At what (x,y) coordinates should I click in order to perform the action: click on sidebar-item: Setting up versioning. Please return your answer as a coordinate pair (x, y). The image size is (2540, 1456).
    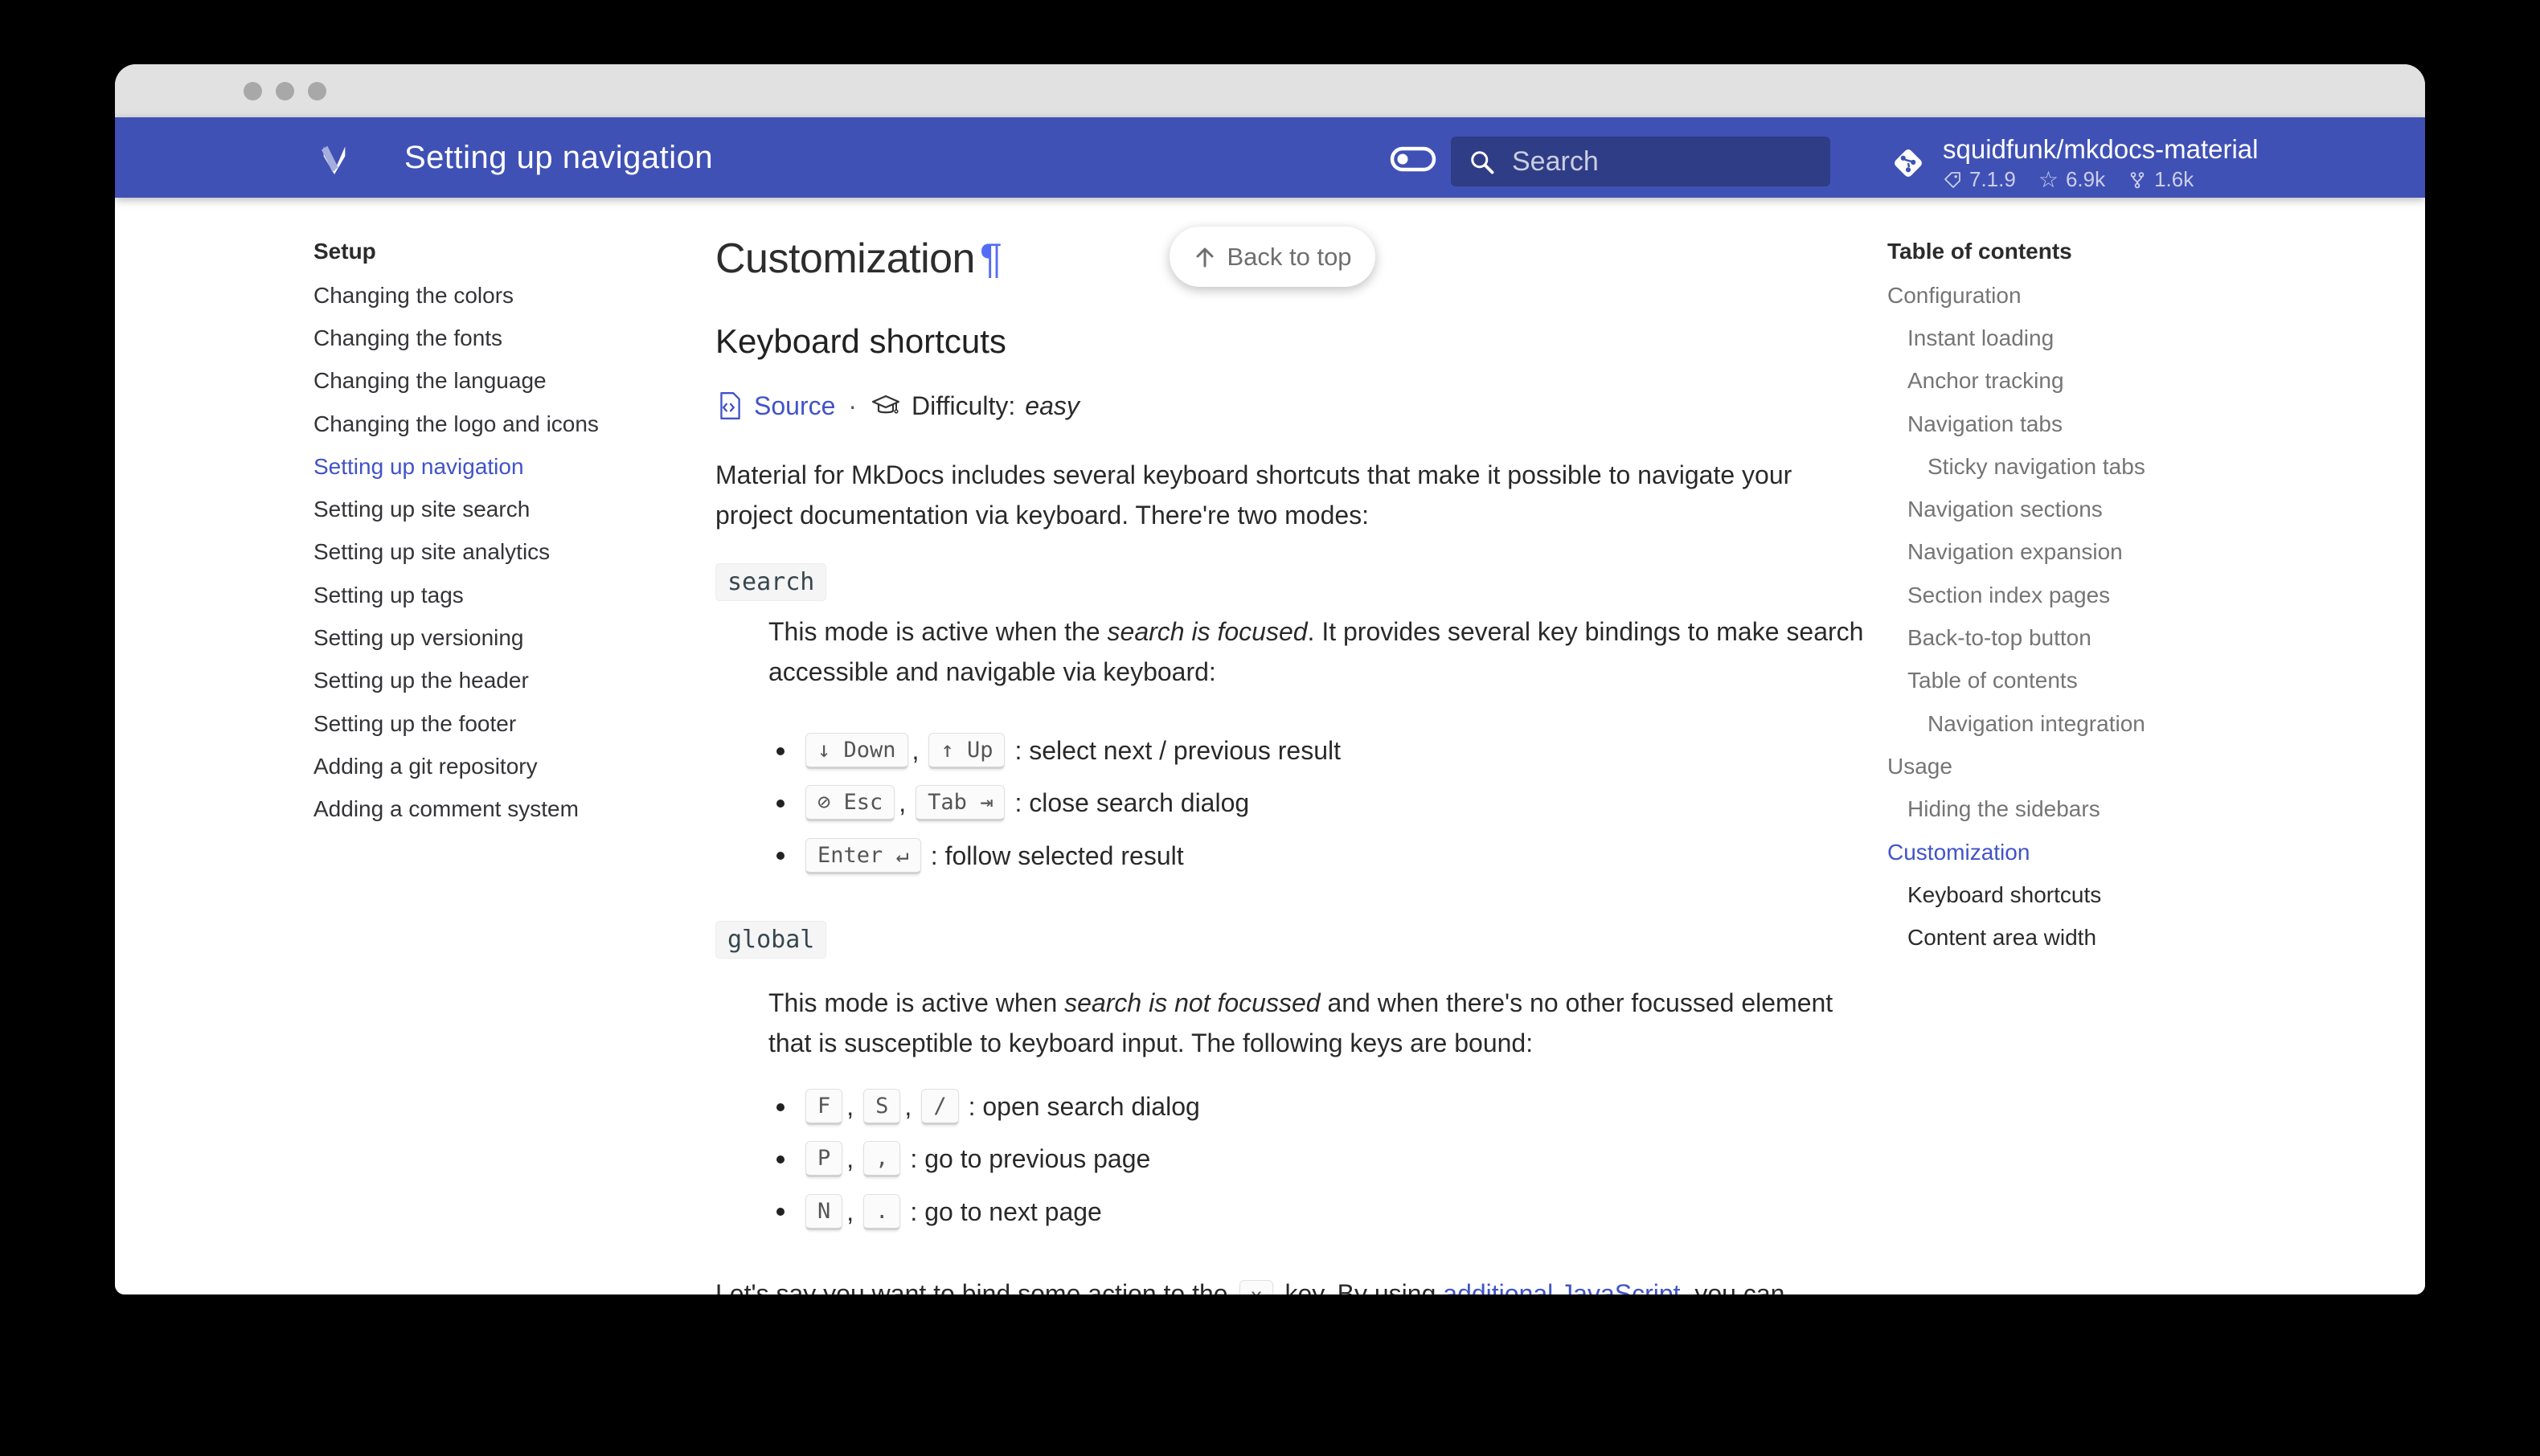
    Looking at the image, I should click on (506, 637).